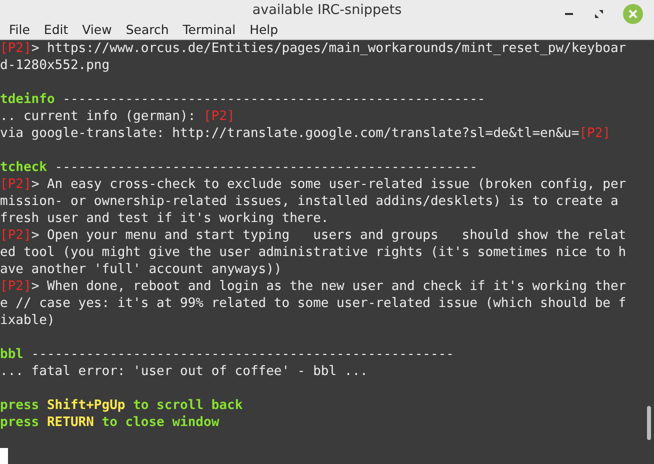  Describe the element at coordinates (314, 303) in the screenshot. I see `terminal-line: e // case yes: it's at 99% related to some user-related issue (which should be f` at that location.